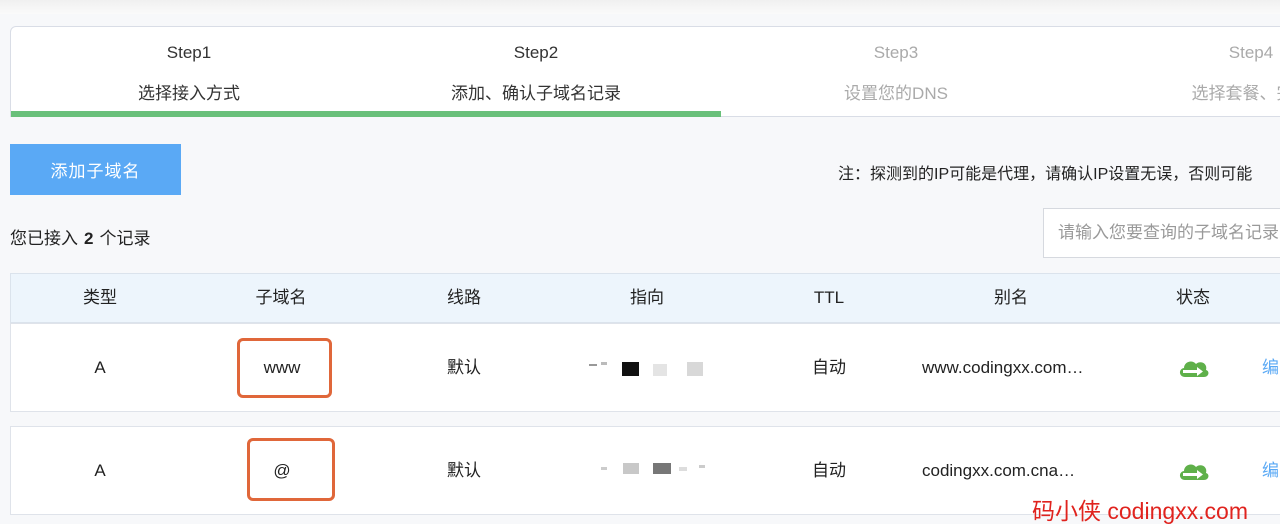 The width and height of the screenshot is (1280, 526). What do you see at coordinates (1161, 233) in the screenshot?
I see `subdomain-search-input` at bounding box center [1161, 233].